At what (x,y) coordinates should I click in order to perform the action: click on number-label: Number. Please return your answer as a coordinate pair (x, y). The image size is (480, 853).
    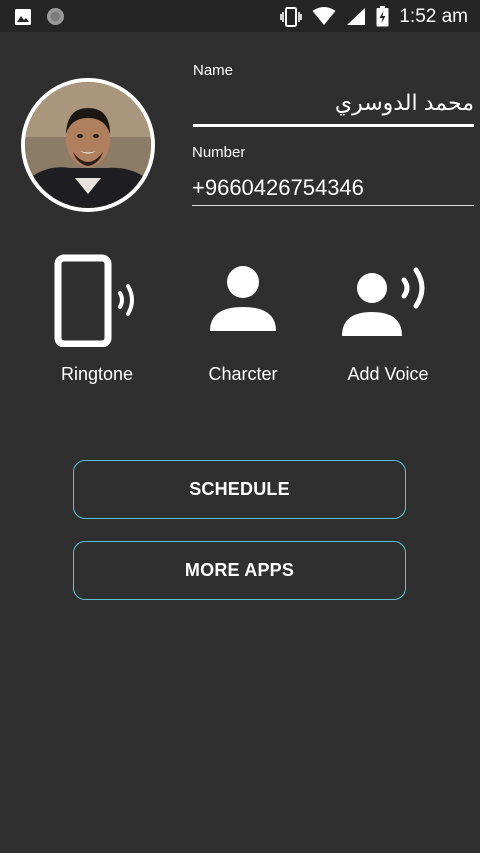
    Looking at the image, I should click on (219, 152).